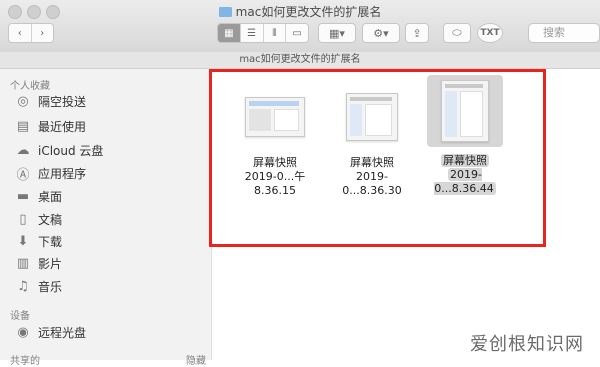 The height and width of the screenshot is (367, 600). What do you see at coordinates (23, 126) in the screenshot?
I see `recents-icon: ▤` at bounding box center [23, 126].